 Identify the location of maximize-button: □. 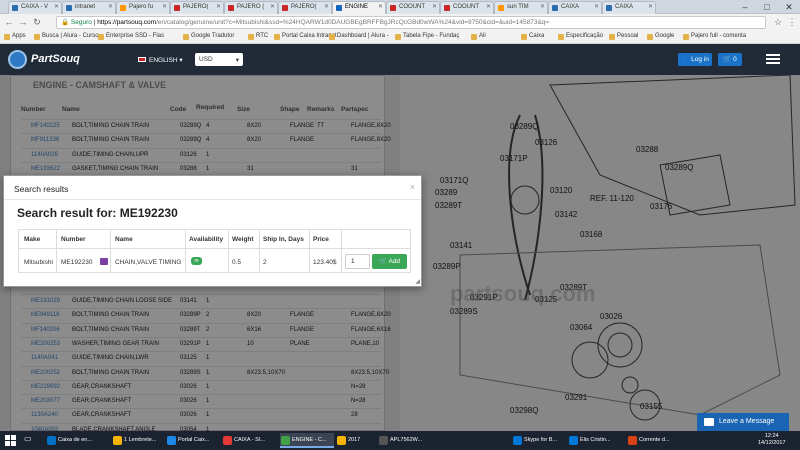
(767, 7).